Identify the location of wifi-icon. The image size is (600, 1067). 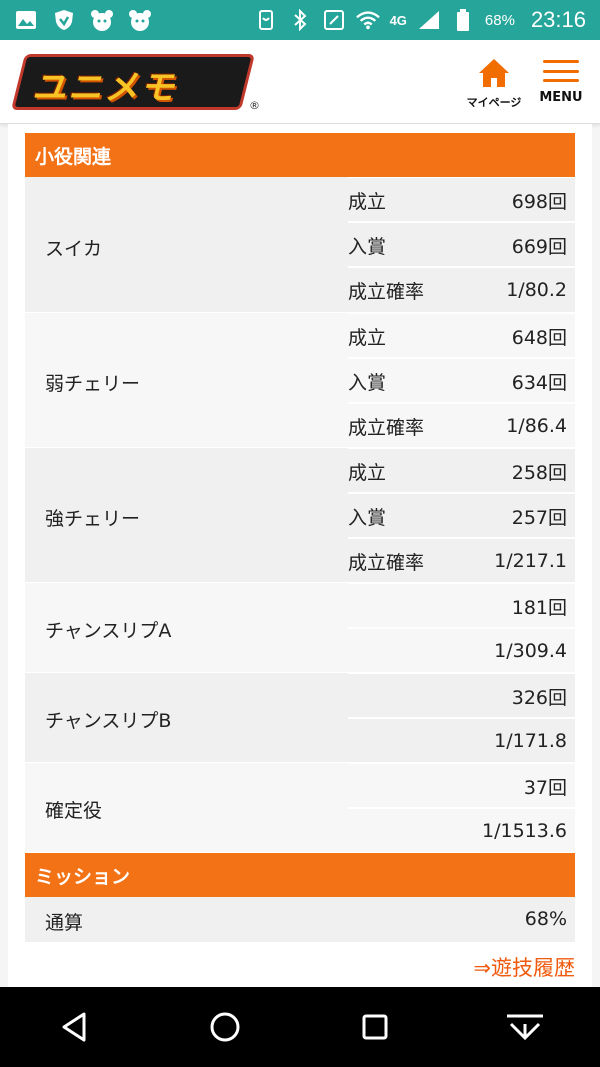
(367, 20).